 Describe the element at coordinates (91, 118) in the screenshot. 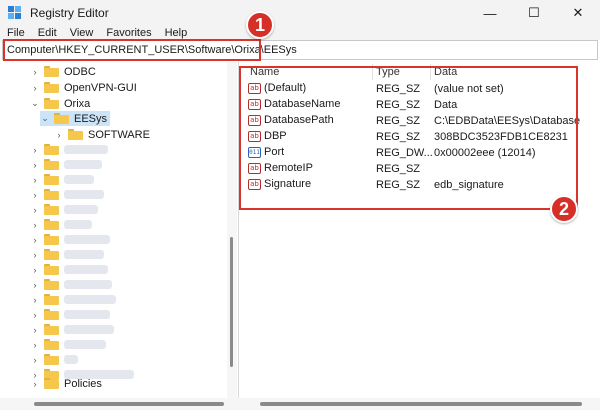

I see `tree-item-label: EESys` at that location.